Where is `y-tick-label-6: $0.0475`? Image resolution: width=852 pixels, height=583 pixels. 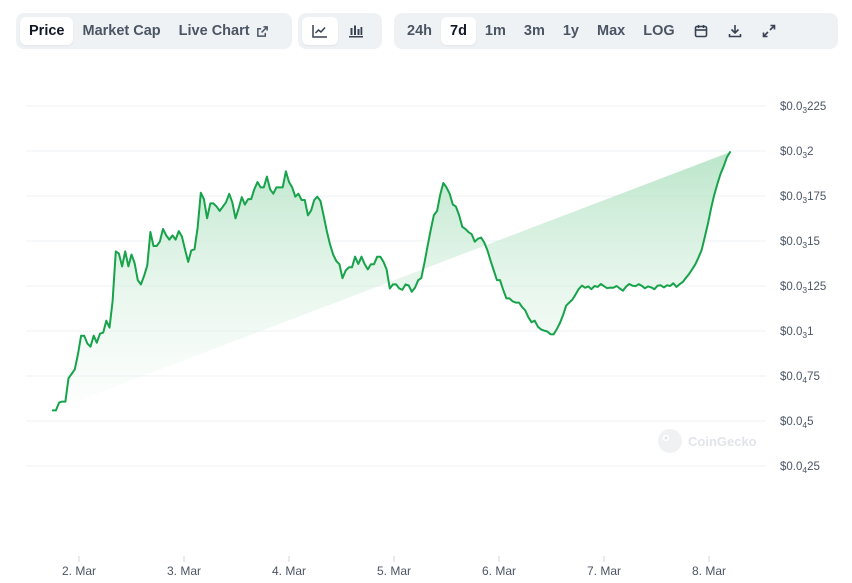 y-tick-label-6: $0.0475 is located at coordinates (800, 378).